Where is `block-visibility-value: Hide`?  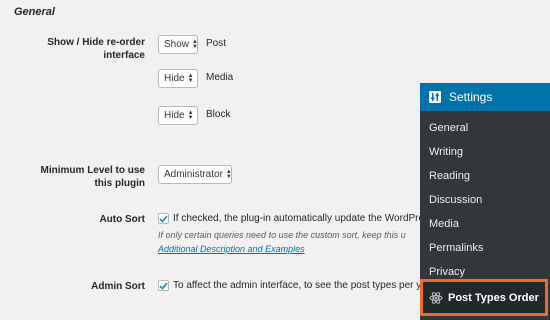
block-visibility-value: Hide is located at coordinates (174, 115).